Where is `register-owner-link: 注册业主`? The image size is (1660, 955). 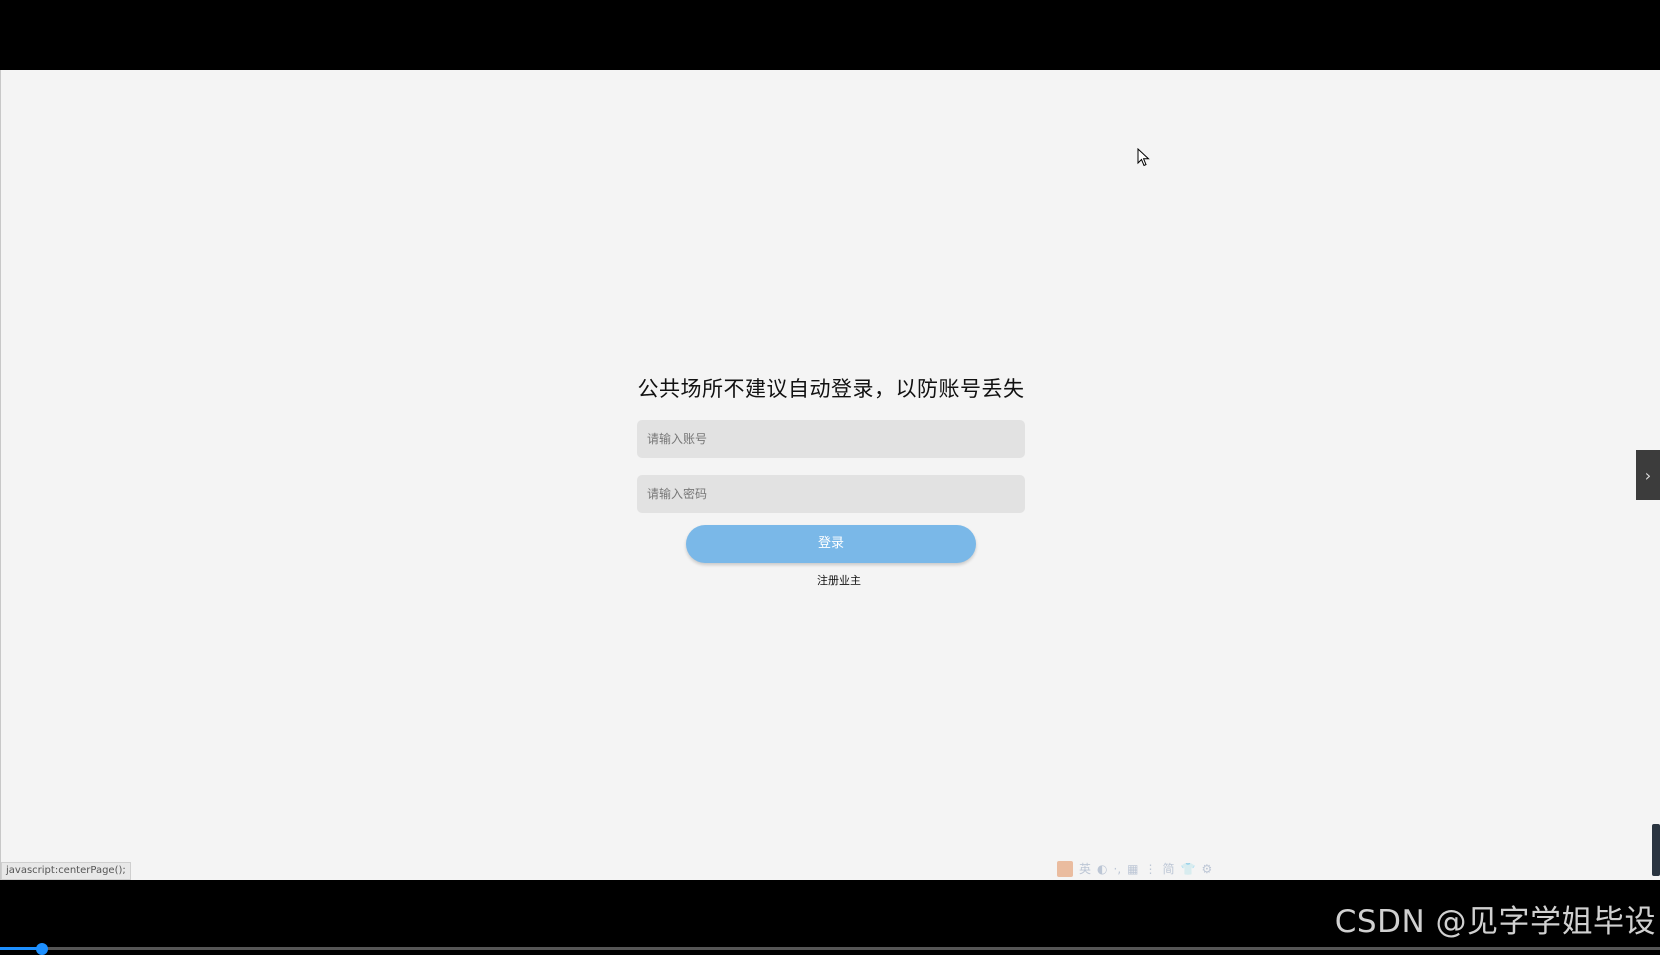 register-owner-link: 注册业主 is located at coordinates (839, 580).